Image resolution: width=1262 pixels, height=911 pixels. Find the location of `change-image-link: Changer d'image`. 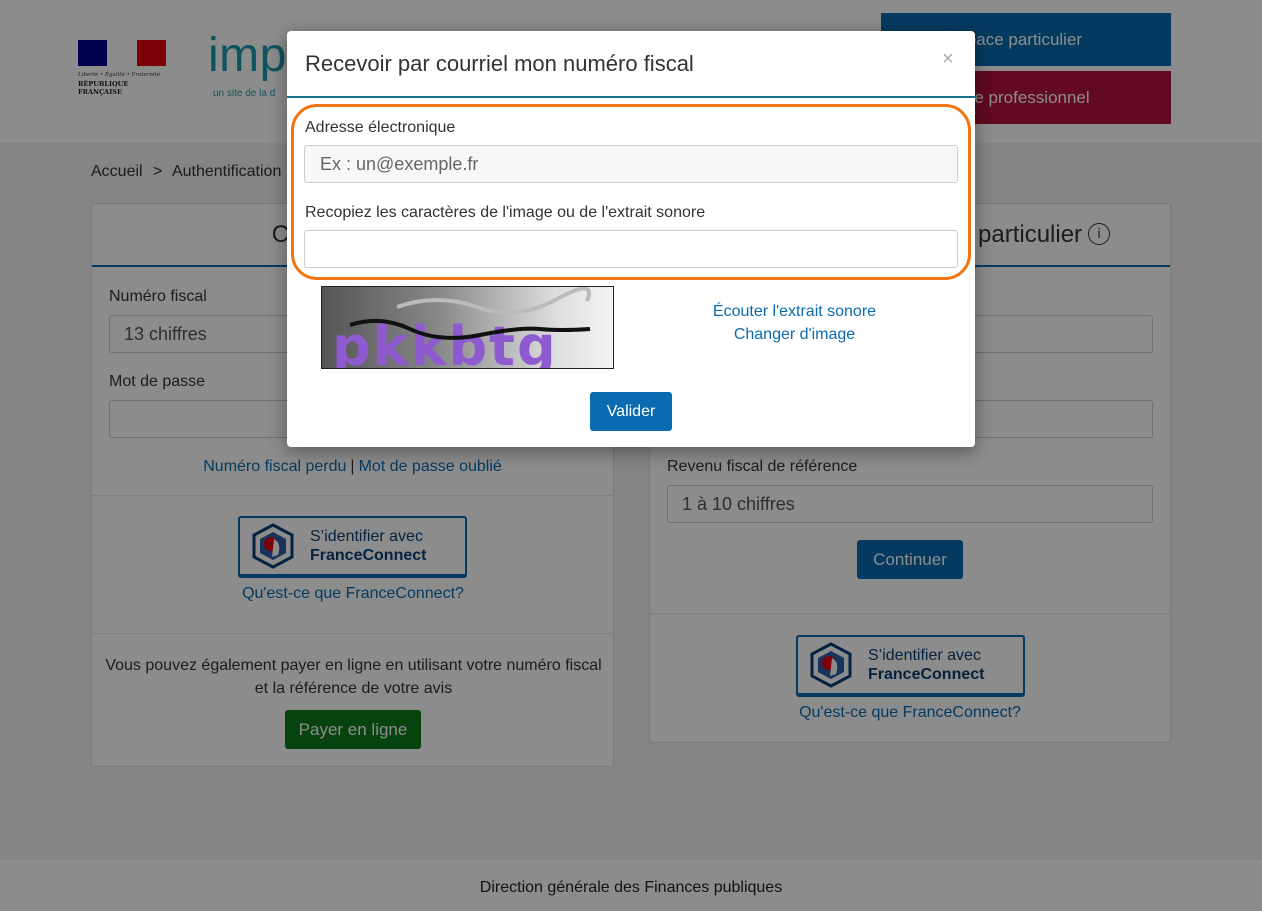

change-image-link: Changer d'image is located at coordinates (794, 335).